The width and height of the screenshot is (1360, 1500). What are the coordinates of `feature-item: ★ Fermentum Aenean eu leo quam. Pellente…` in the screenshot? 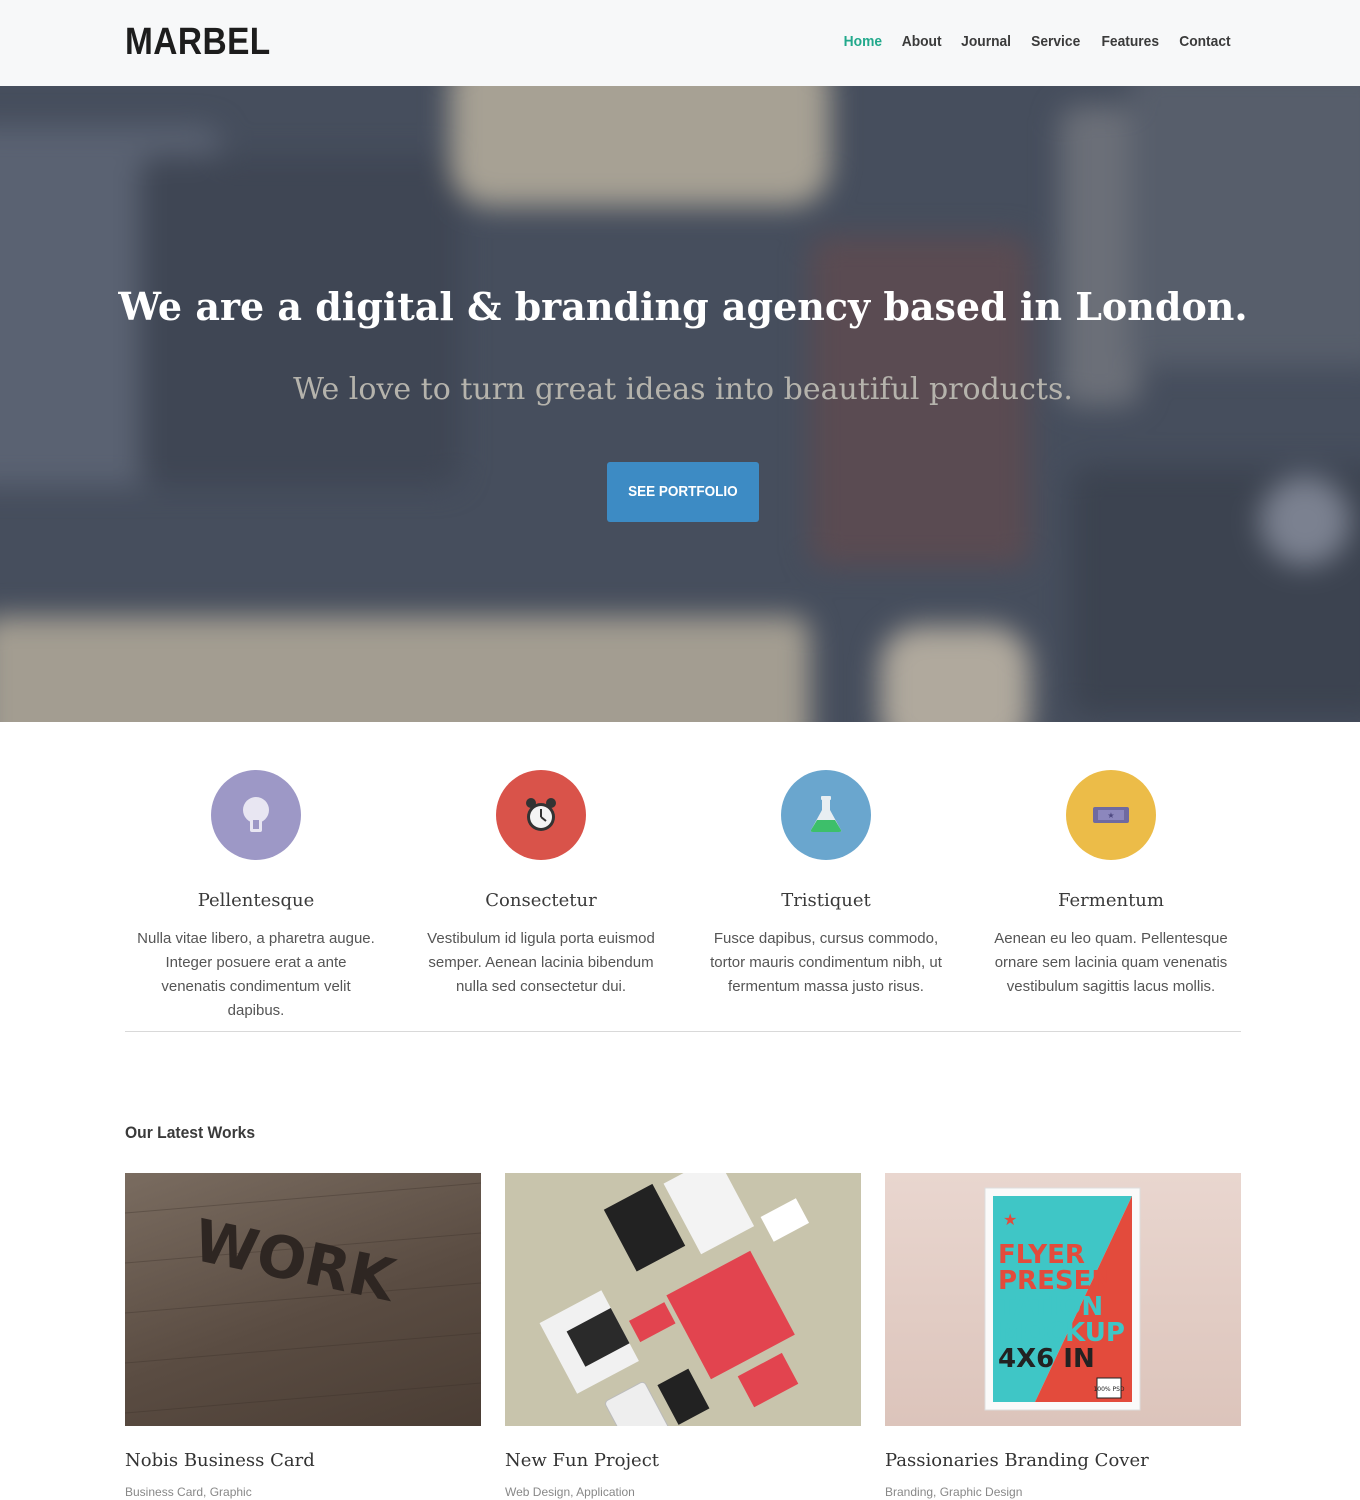 It's located at (1111, 884).